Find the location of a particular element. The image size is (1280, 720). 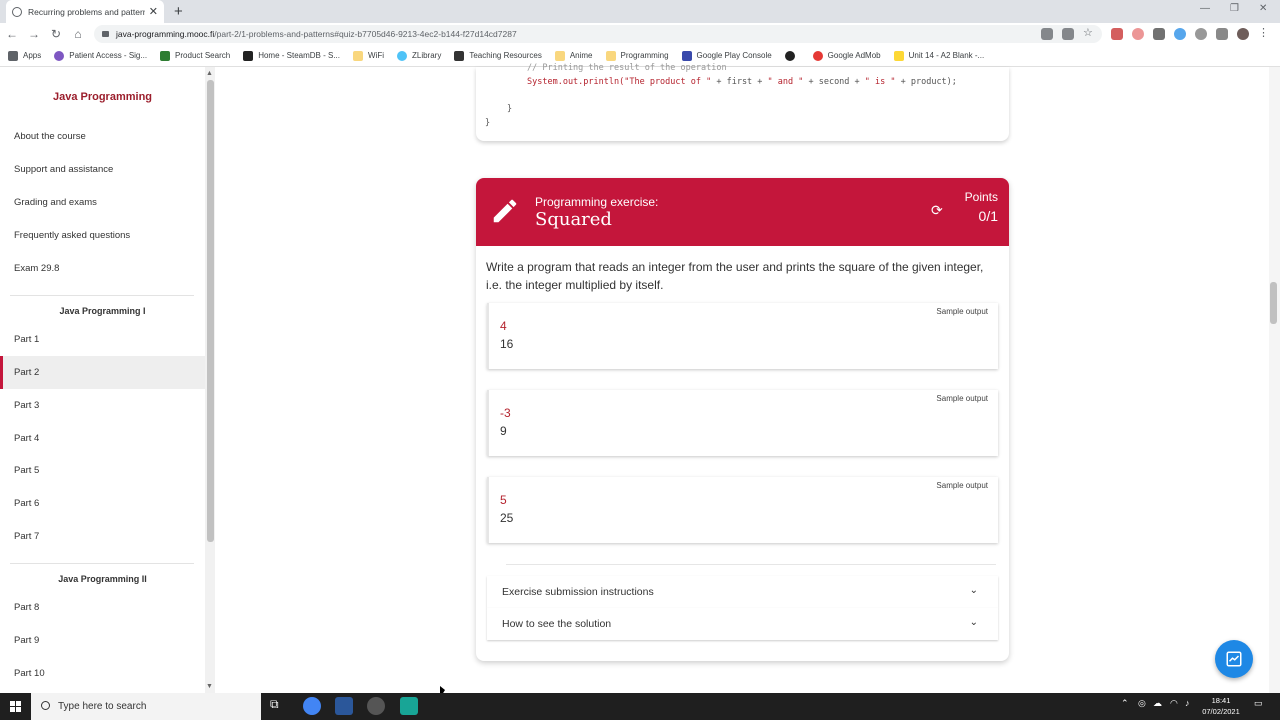

accordion-label: How to see the solution is located at coordinates (557, 624).